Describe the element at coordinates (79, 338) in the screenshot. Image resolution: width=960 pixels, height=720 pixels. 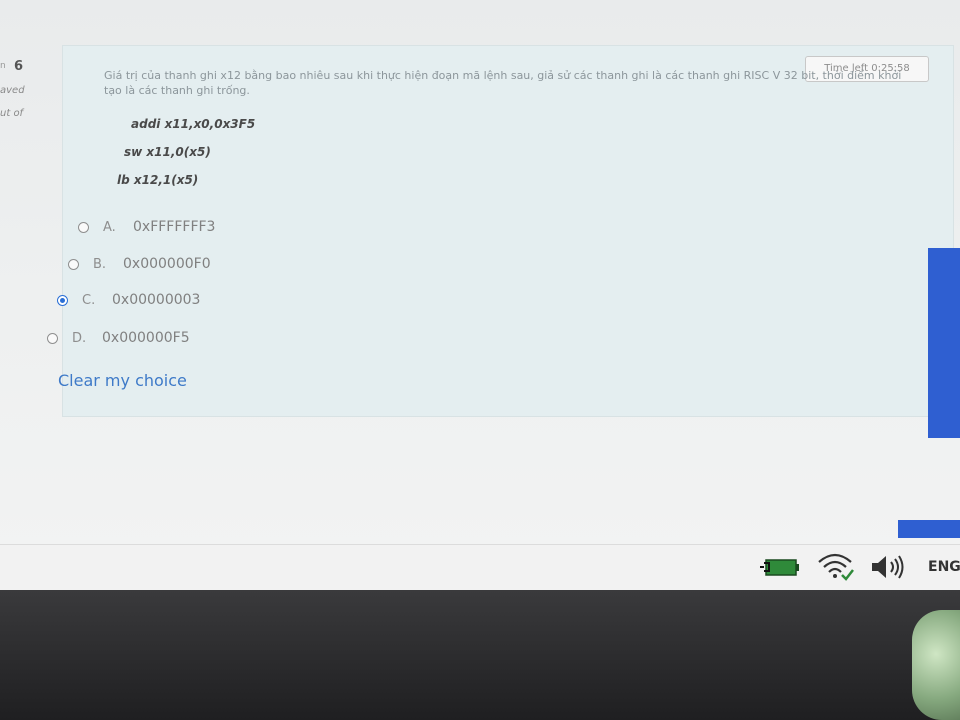
I see `option-d-letter: D.` at that location.